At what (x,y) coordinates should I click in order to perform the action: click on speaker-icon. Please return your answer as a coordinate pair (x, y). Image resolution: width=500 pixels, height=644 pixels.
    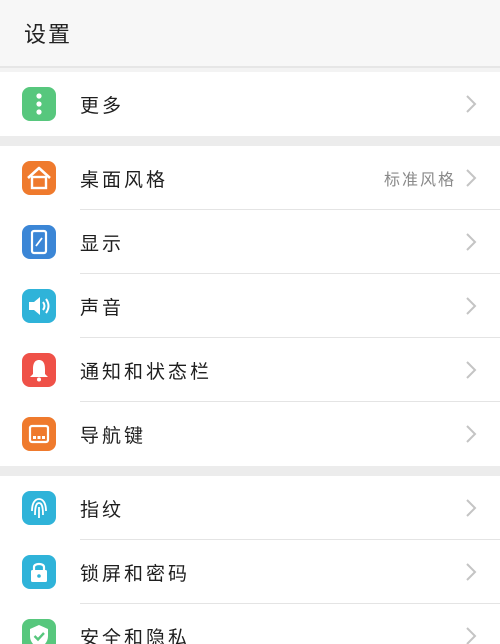
    Looking at the image, I should click on (39, 306).